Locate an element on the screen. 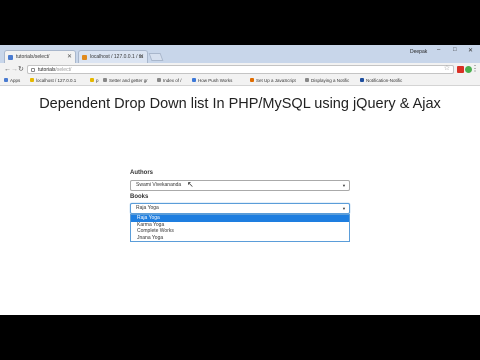 This screenshot has height=360, width=480. profile-name: Deepak is located at coordinates (418, 52).